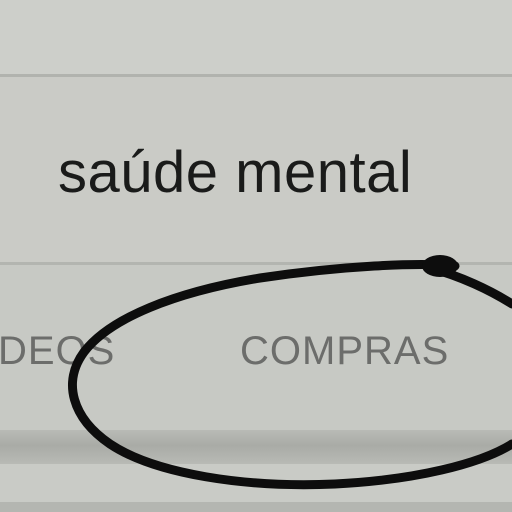 The width and height of the screenshot is (512, 512). Describe the element at coordinates (344, 351) in the screenshot. I see `tab-compras: COMPRAS` at that location.